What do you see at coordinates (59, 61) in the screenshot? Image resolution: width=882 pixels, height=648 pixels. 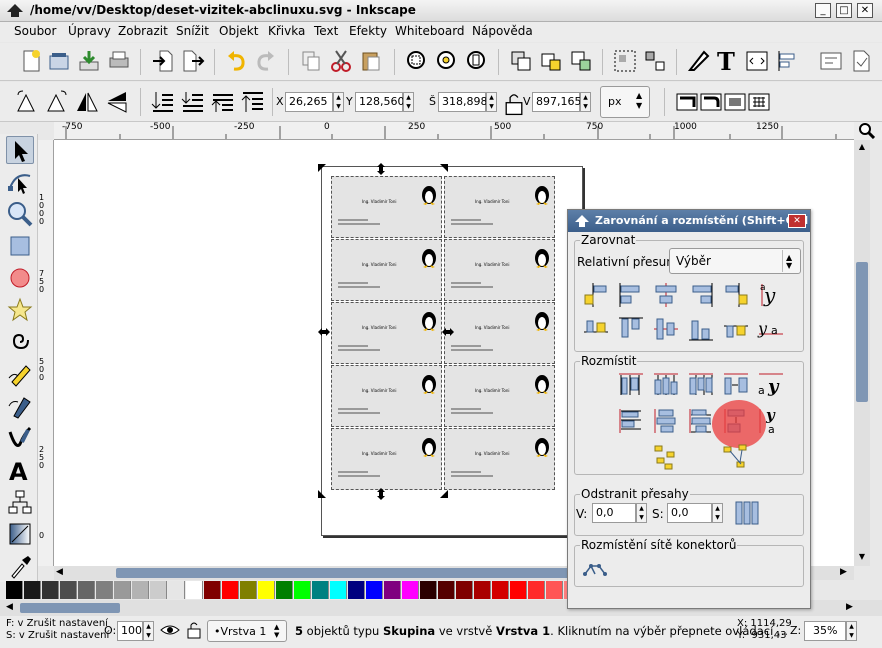 I see `open-icon` at bounding box center [59, 61].